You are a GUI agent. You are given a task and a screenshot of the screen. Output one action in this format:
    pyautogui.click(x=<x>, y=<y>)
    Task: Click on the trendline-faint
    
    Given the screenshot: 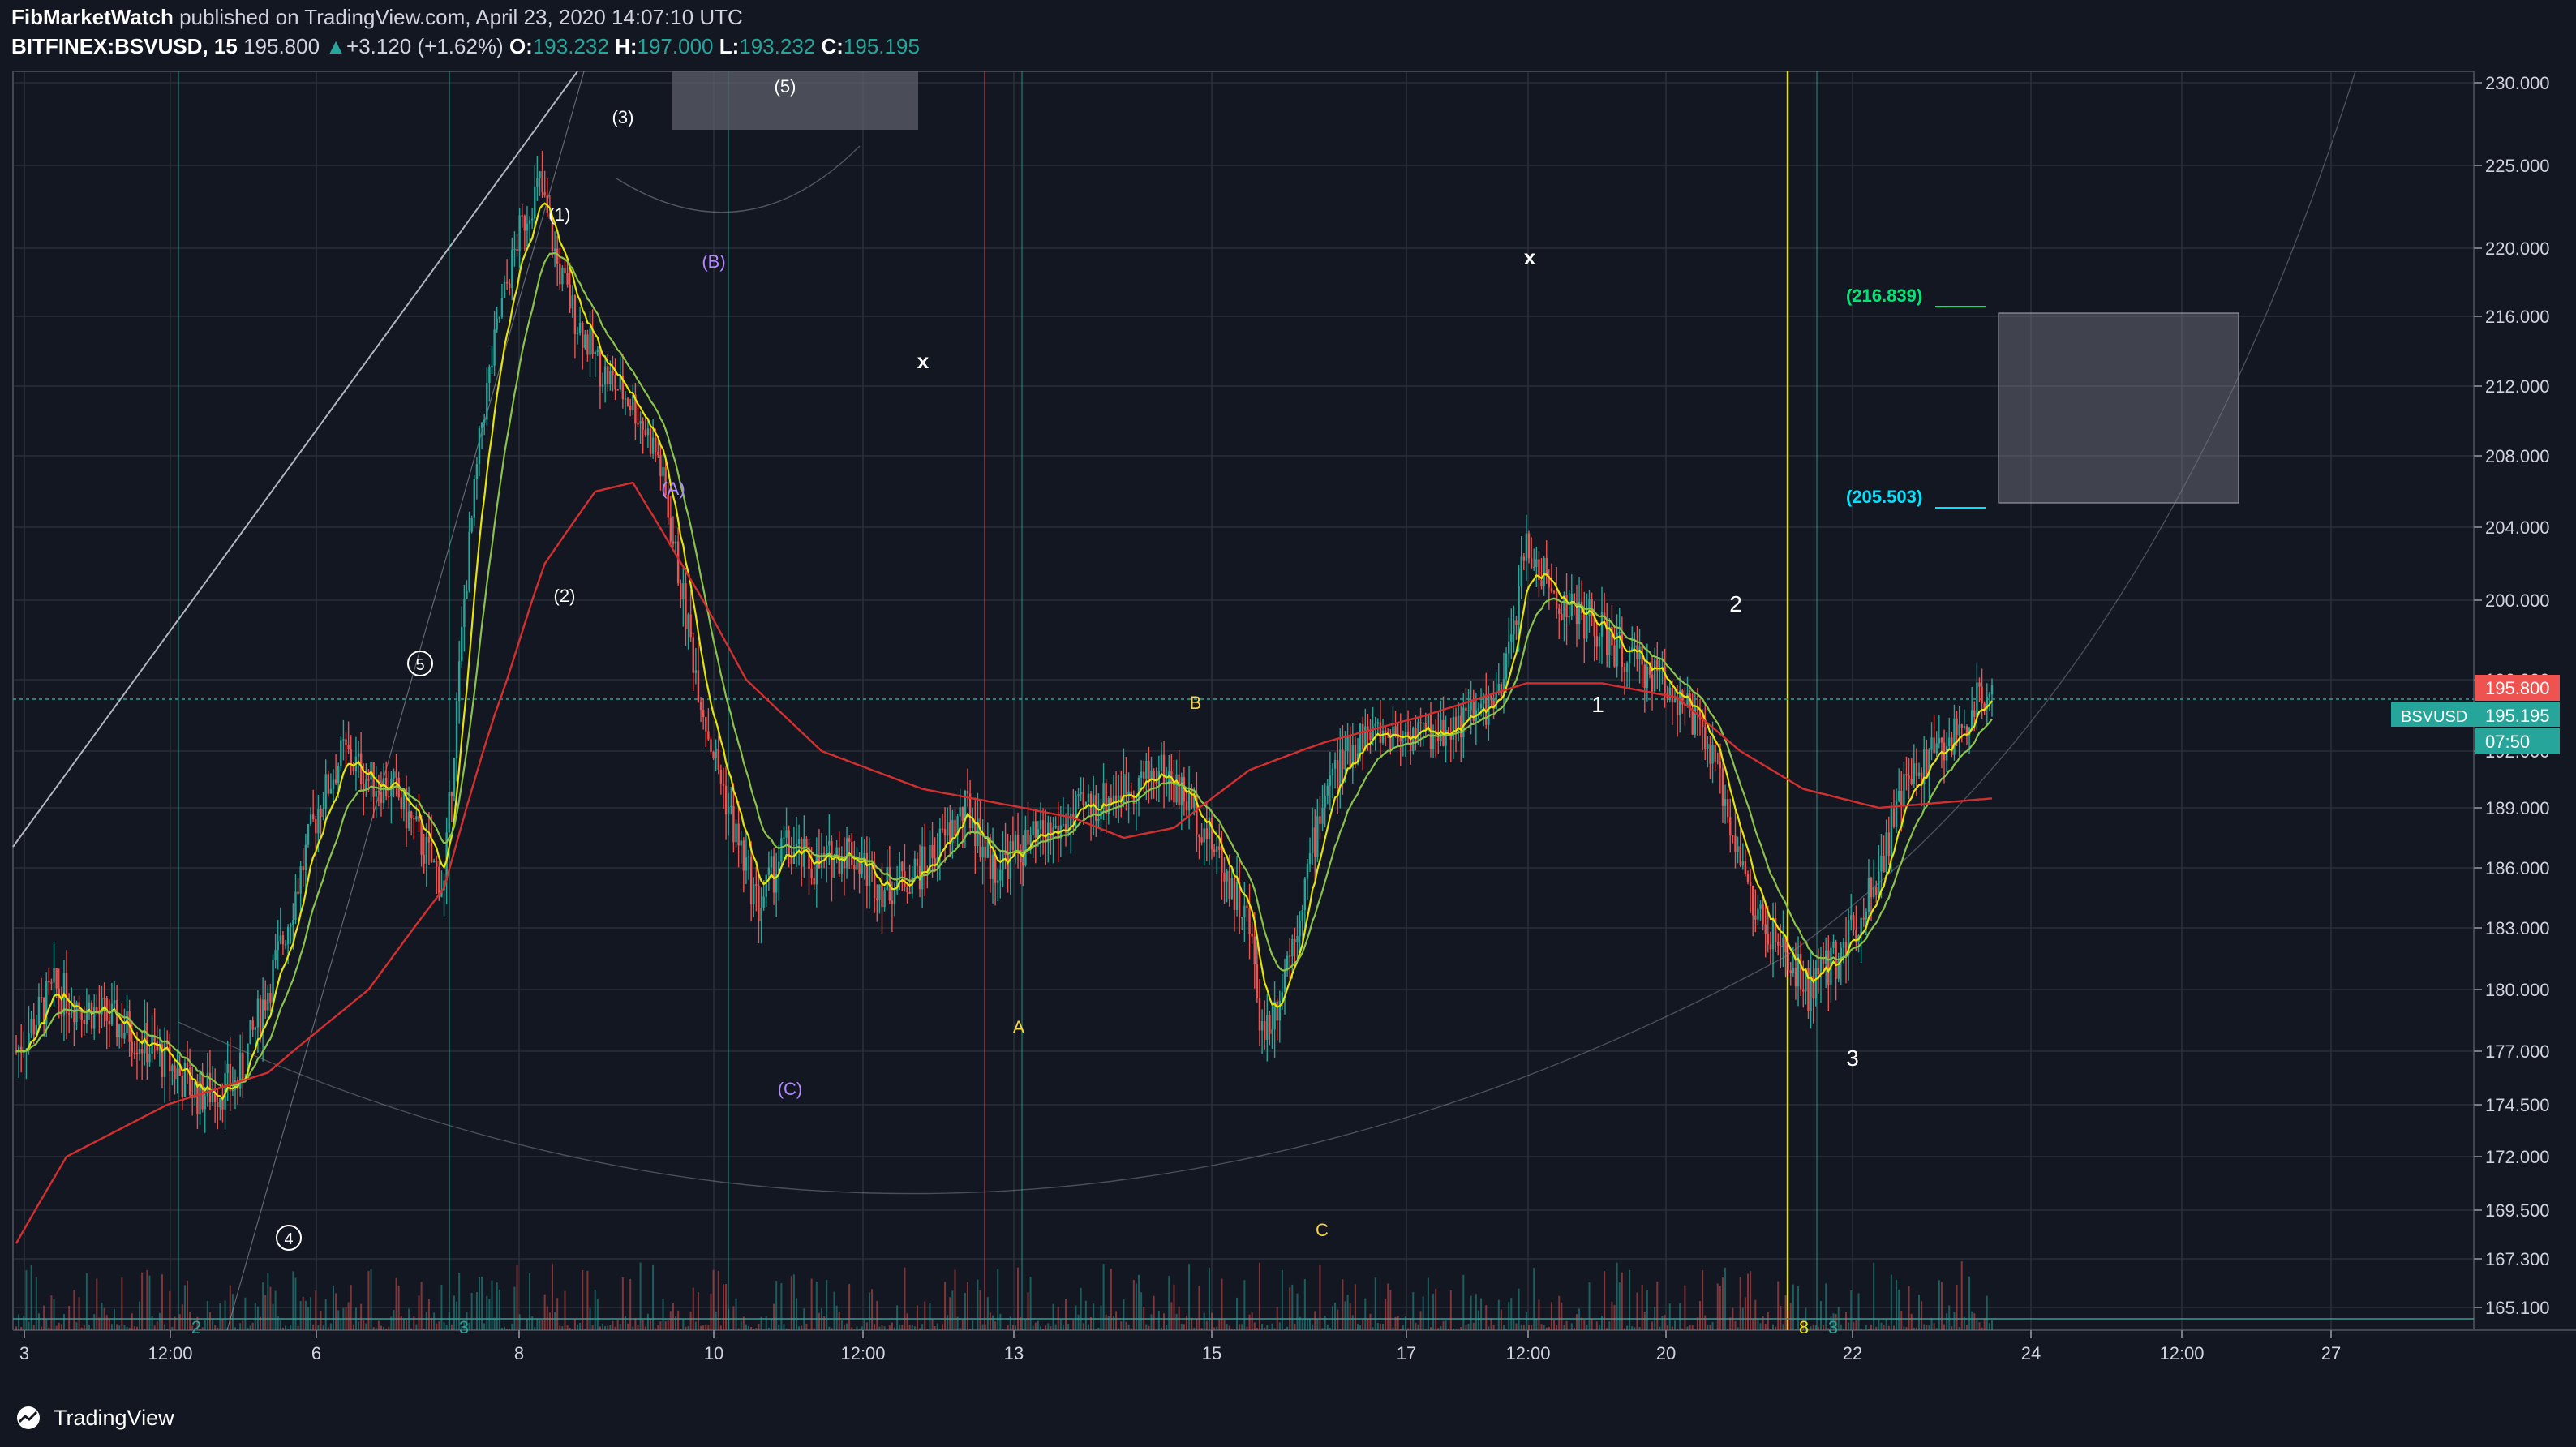 What is the action you would take?
    pyautogui.click(x=405, y=701)
    